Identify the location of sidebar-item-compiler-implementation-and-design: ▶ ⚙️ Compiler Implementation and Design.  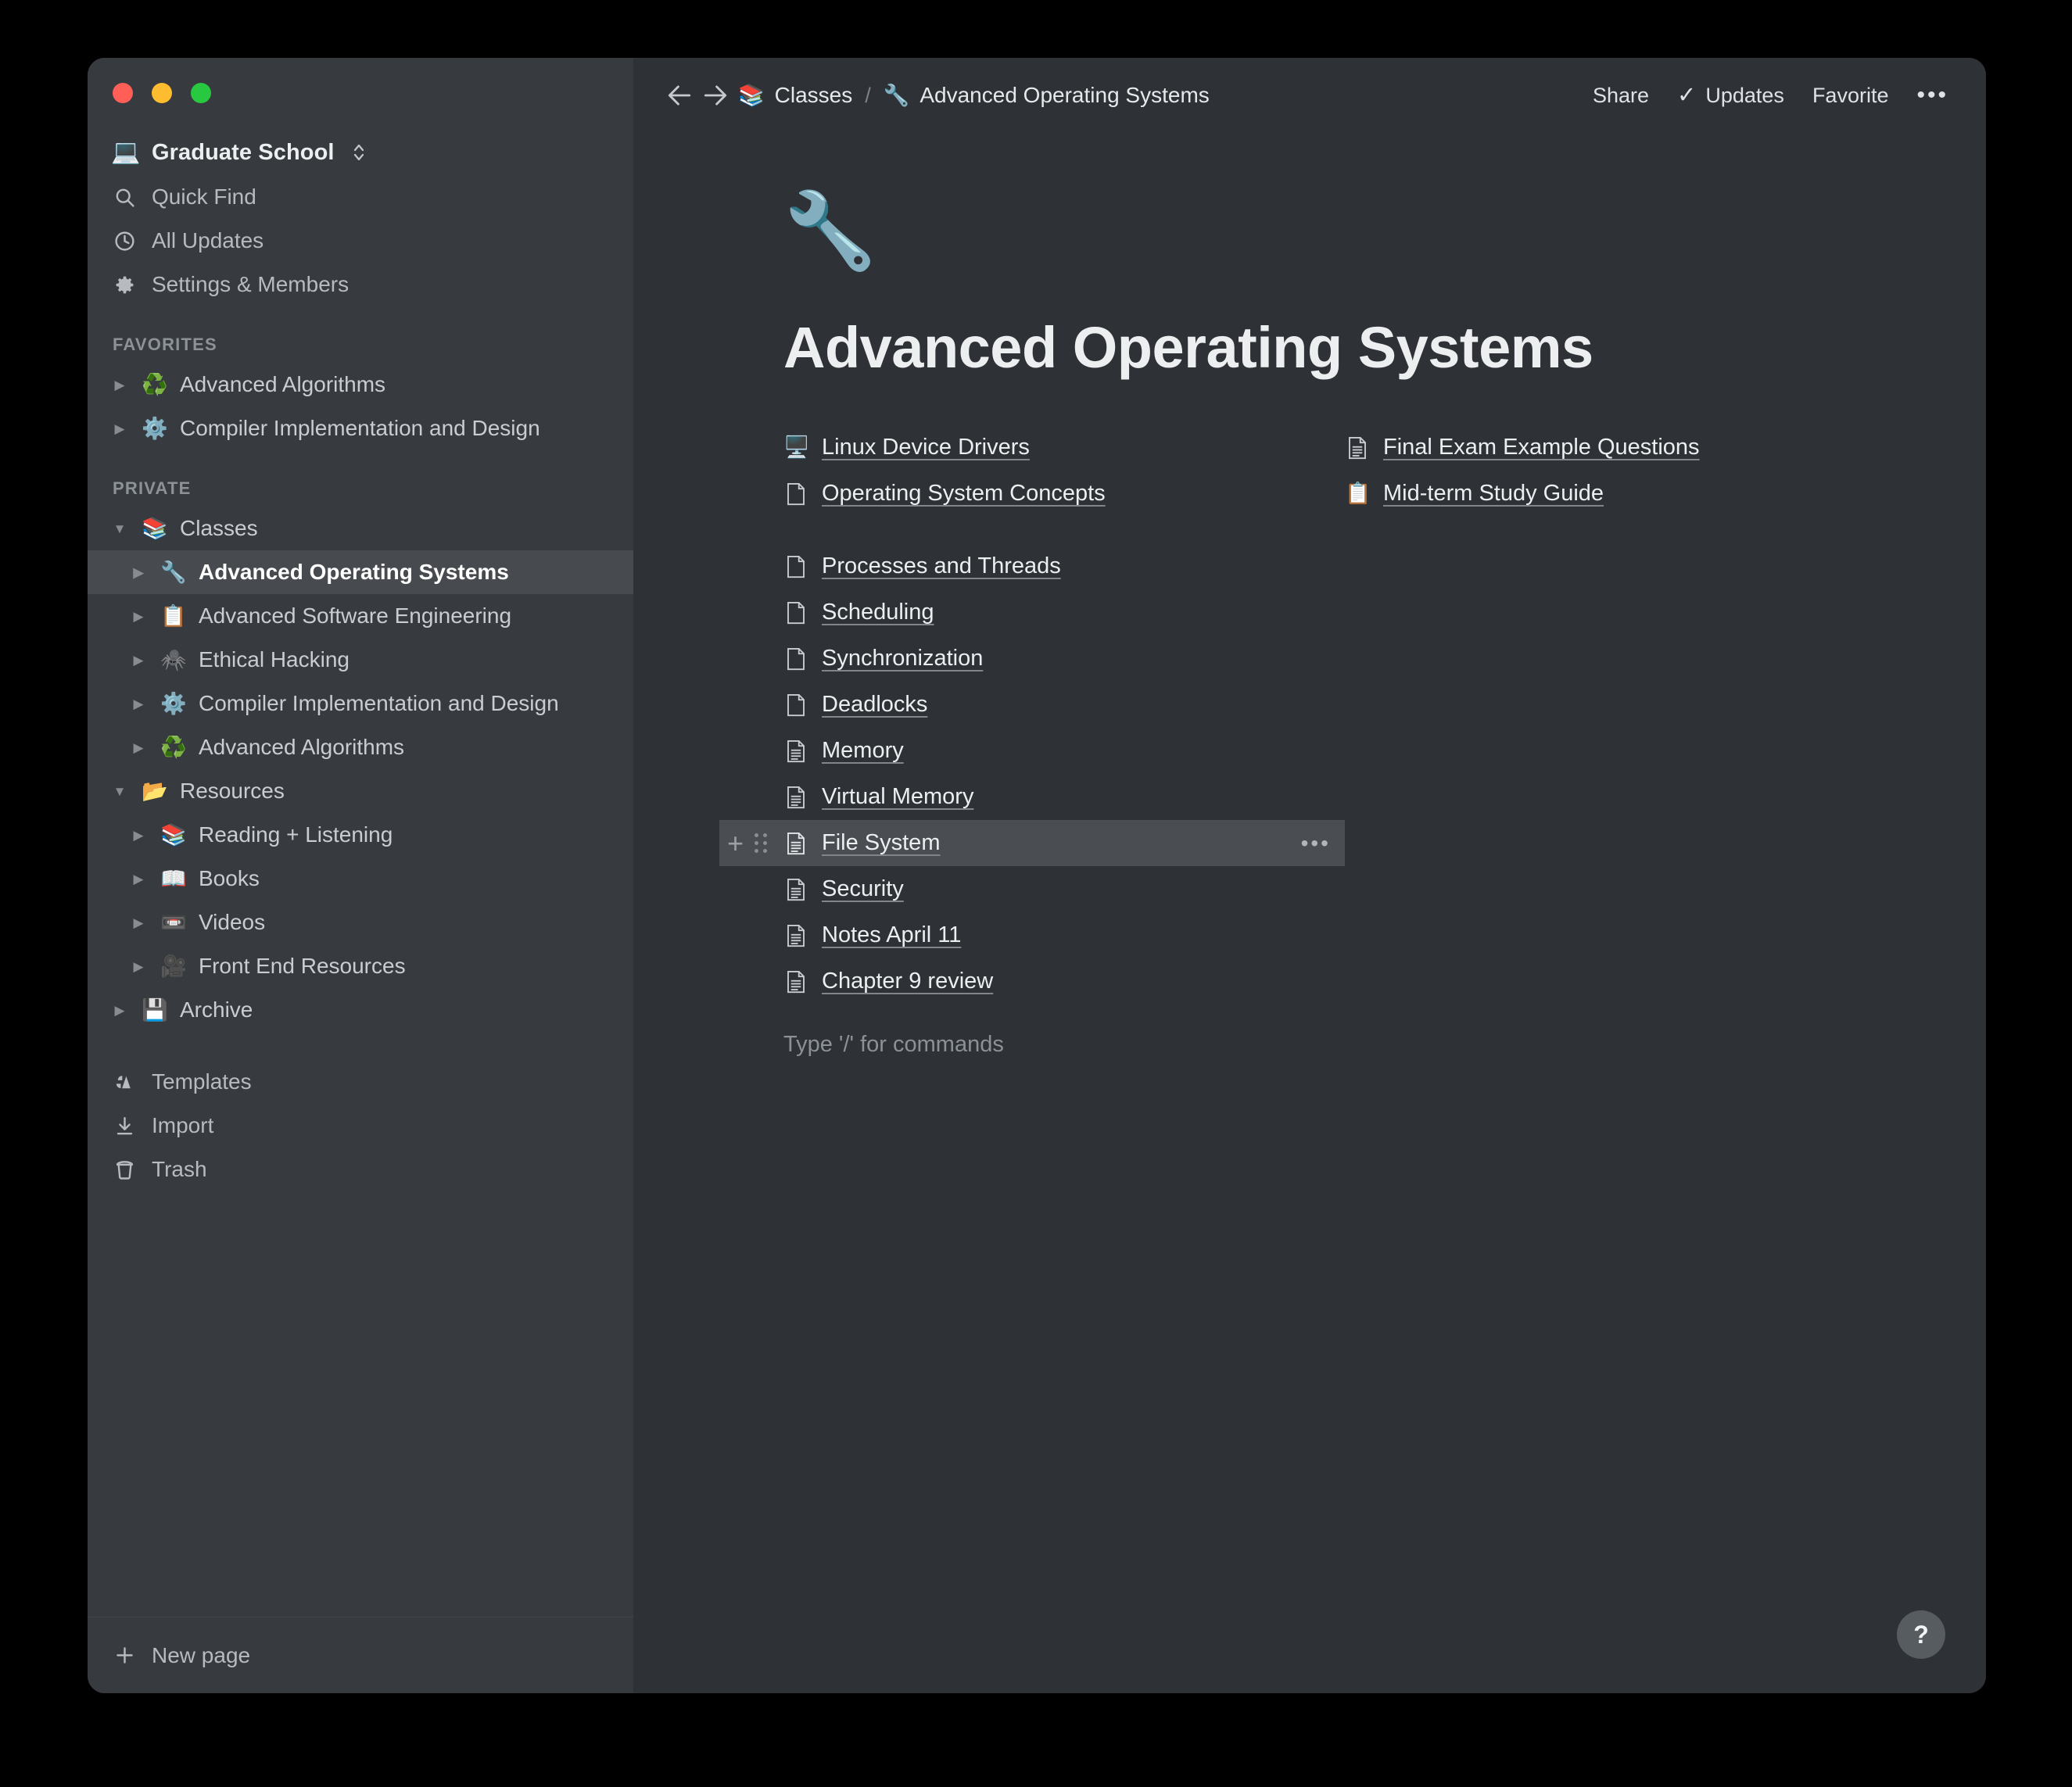
(361, 703).